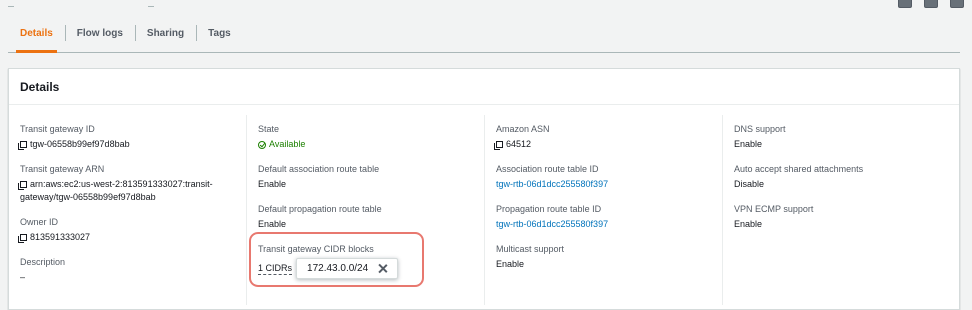  Describe the element at coordinates (23, 277) in the screenshot. I see `description-value: –` at that location.